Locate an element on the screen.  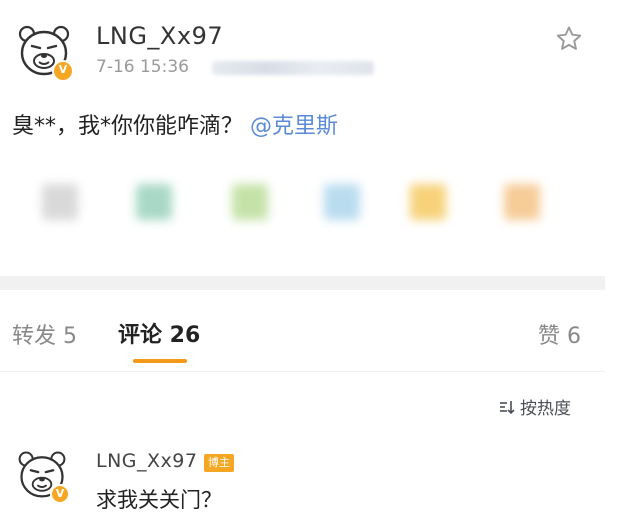
sort-button: 按热度 is located at coordinates (534, 406).